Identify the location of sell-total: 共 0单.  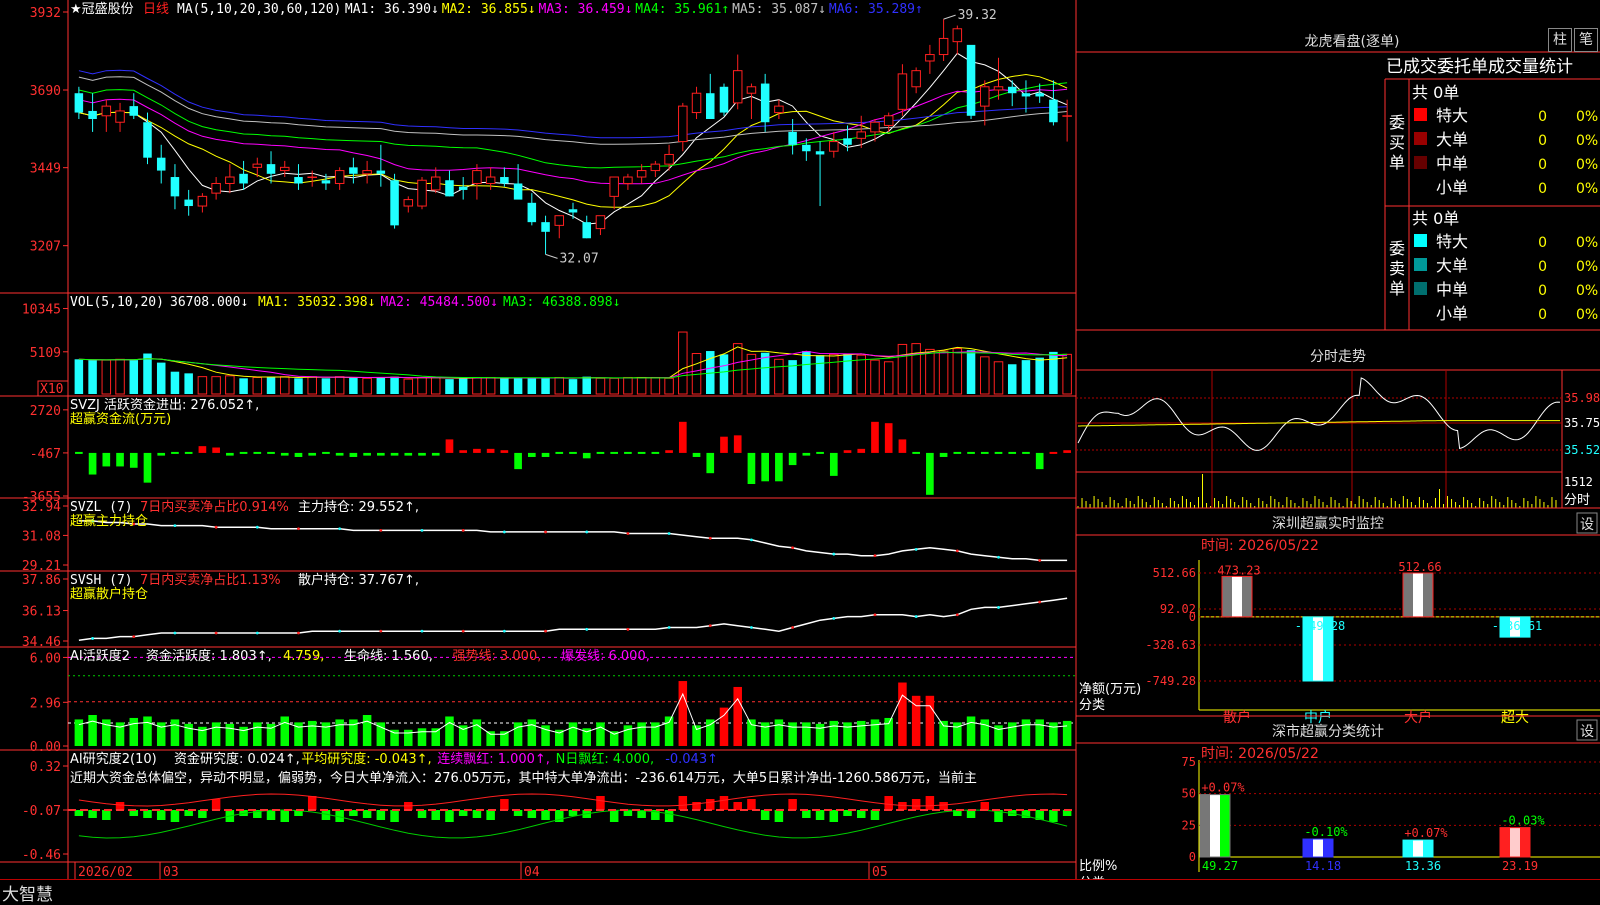
(1435, 218).